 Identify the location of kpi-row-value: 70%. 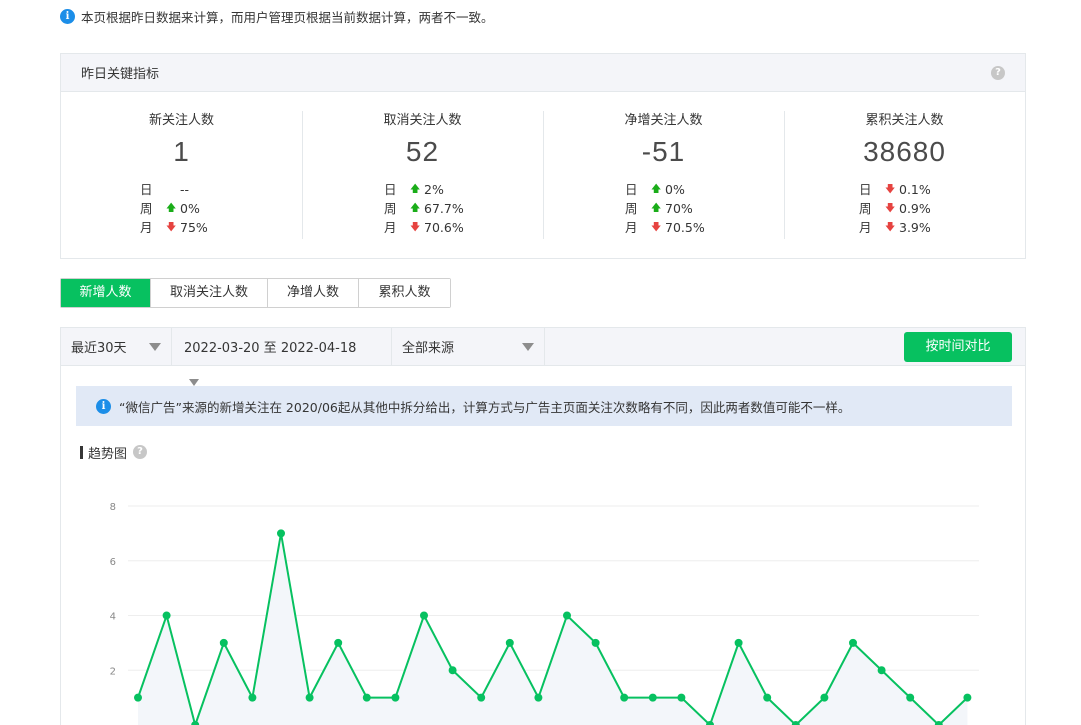
(679, 208).